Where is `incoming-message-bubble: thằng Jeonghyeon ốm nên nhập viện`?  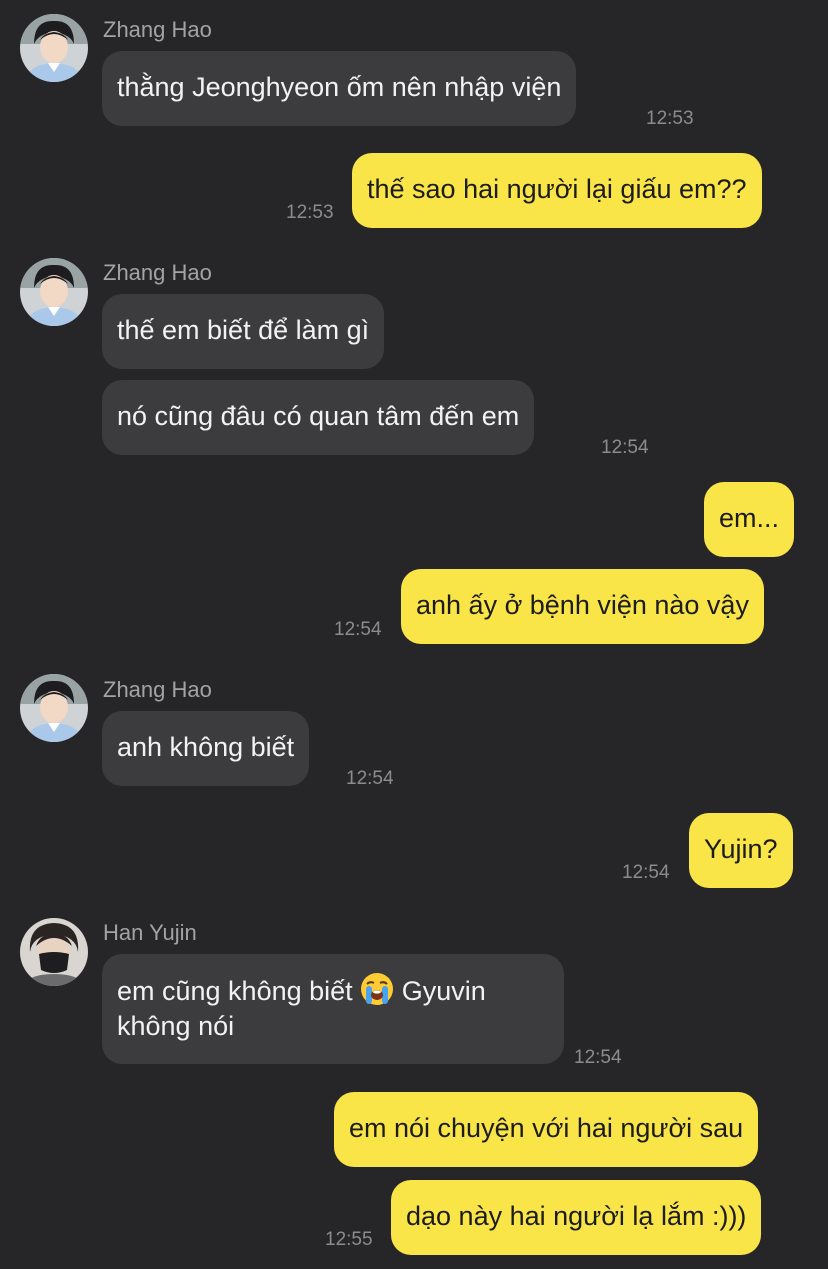
incoming-message-bubble: thằng Jeonghyeon ốm nên nhập viện is located at coordinates (339, 88).